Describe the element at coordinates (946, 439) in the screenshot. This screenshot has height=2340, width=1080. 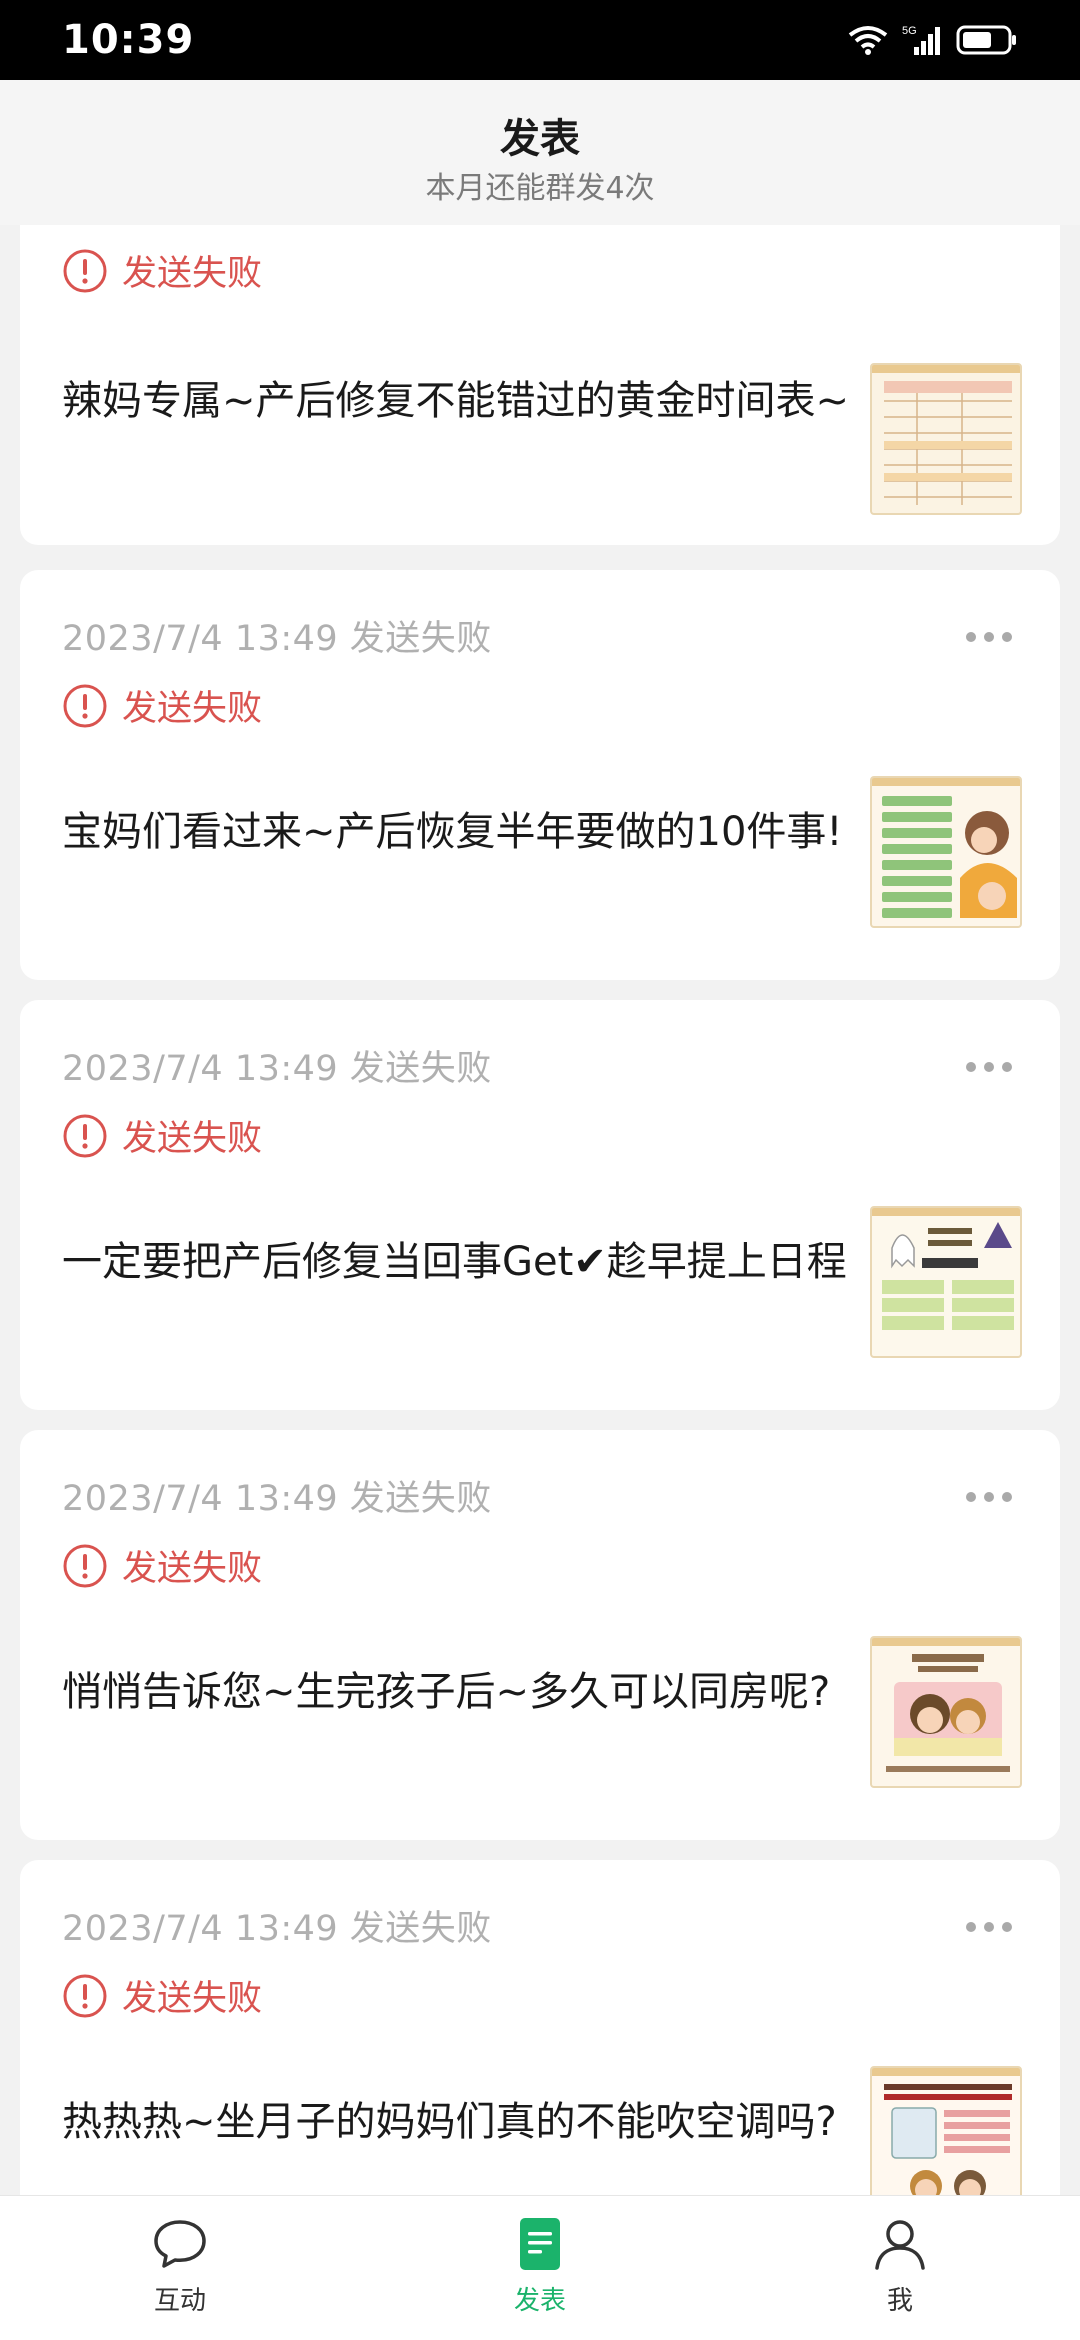
I see `schedule-table-thumbnail` at that location.